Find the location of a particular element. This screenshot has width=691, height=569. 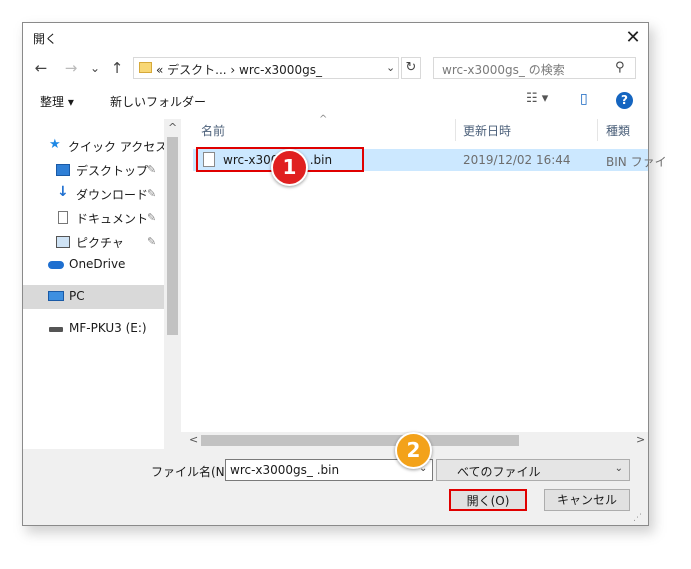

star-icon: ★ is located at coordinates (55, 144).